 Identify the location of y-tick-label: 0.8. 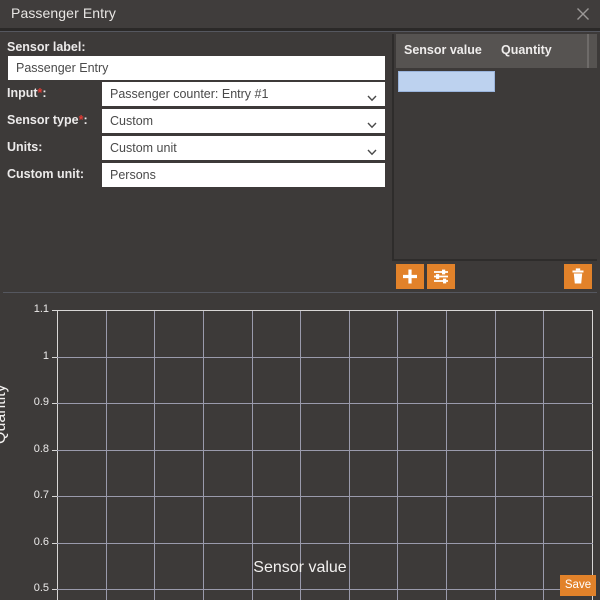
(41, 449).